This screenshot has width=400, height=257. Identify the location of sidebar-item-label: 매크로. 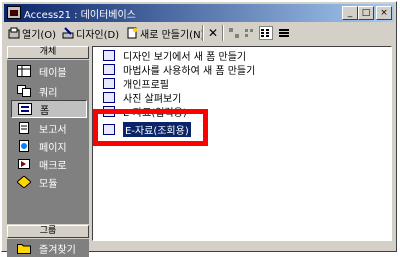
(53, 166).